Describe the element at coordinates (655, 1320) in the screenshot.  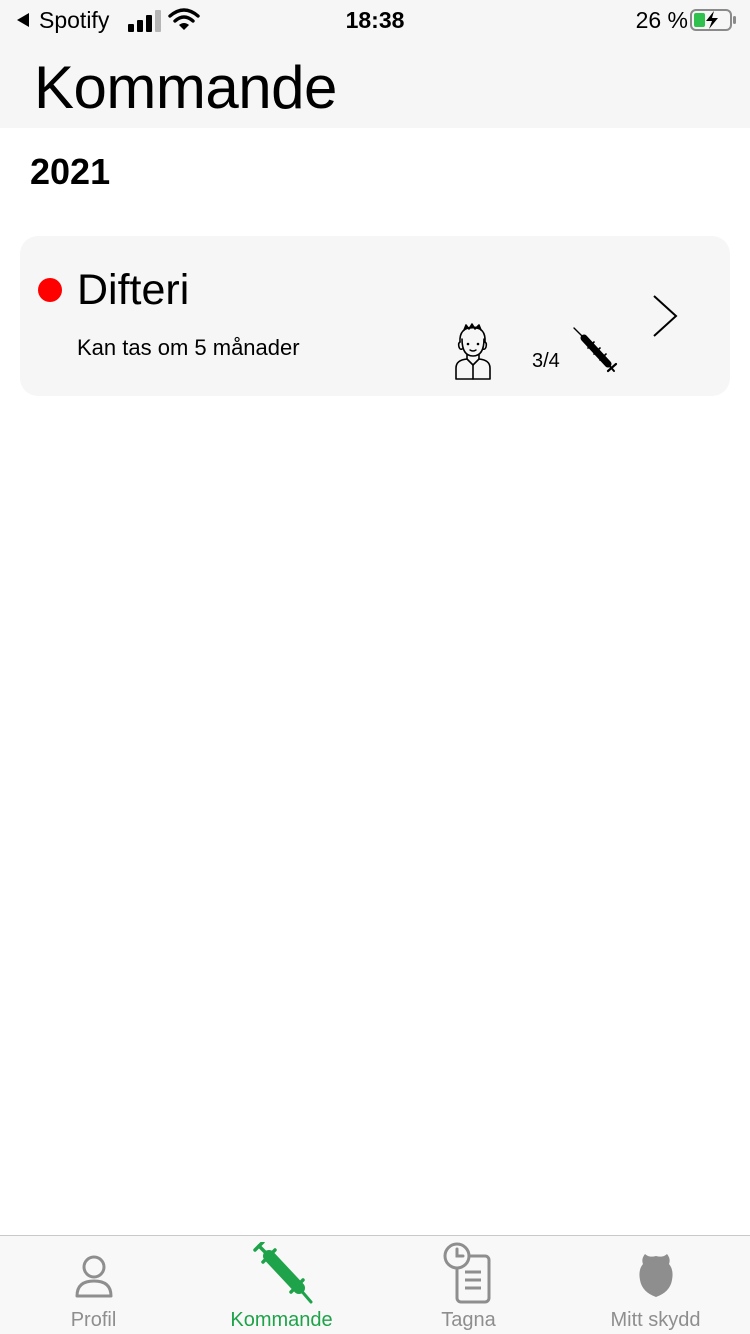
I see `tab-label: Mitt skydd` at that location.